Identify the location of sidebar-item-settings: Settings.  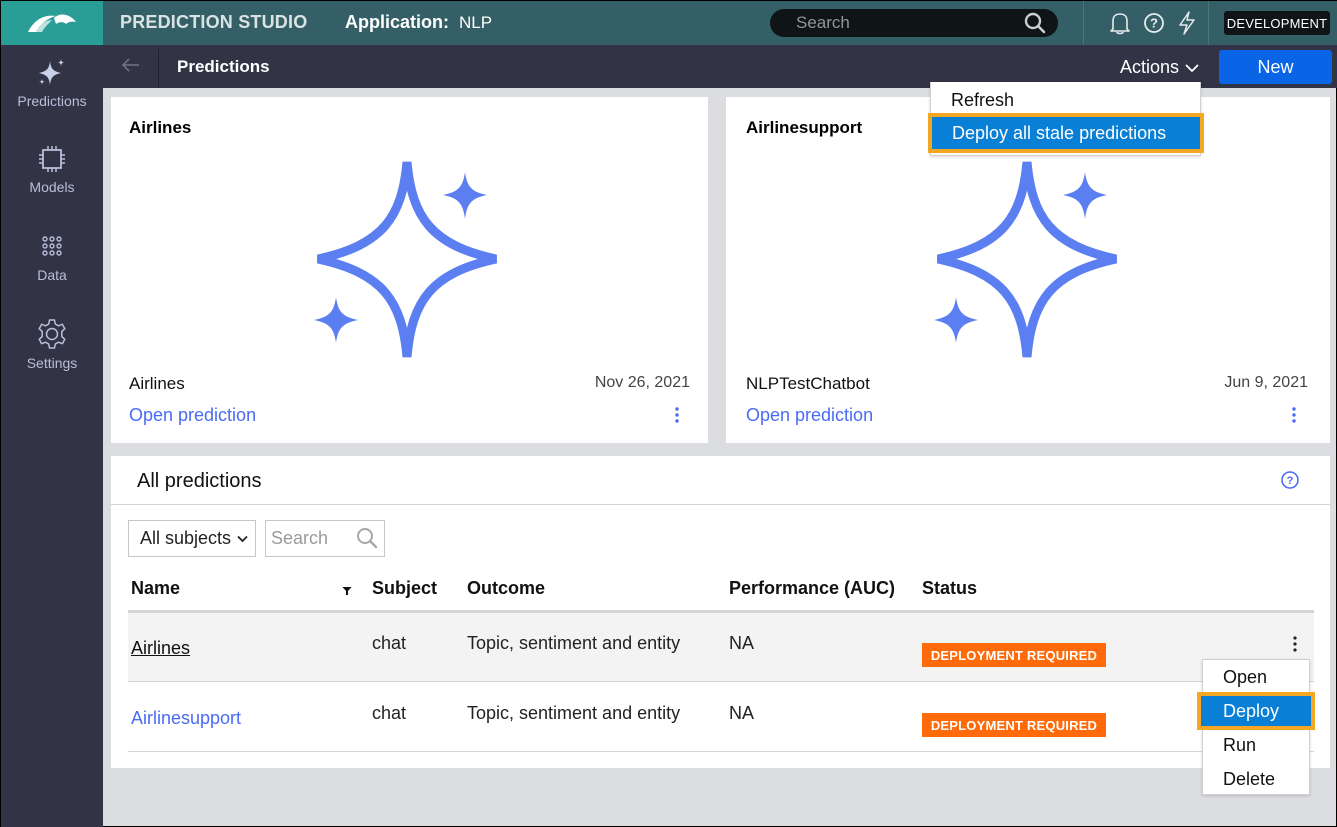
(52, 344).